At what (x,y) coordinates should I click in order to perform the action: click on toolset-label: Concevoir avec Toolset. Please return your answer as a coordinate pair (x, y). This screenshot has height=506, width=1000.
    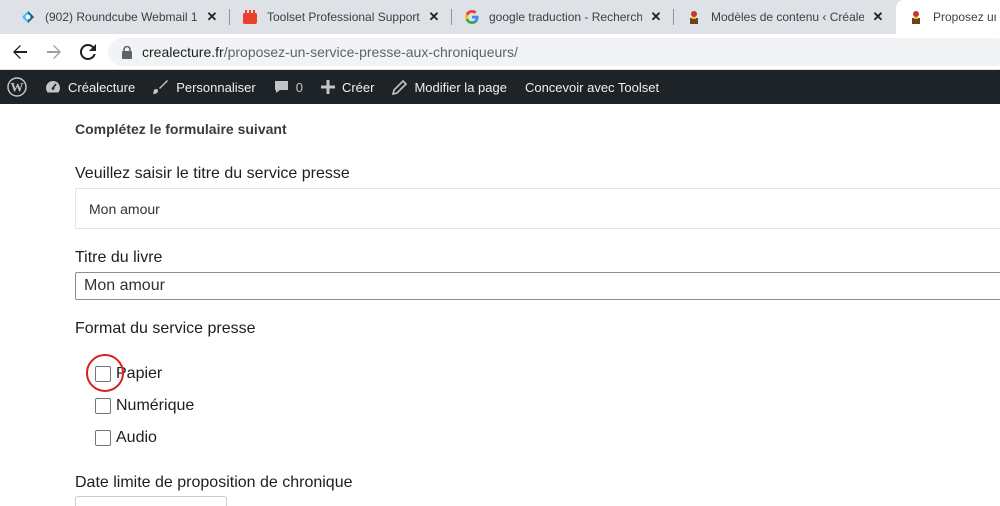
    Looking at the image, I should click on (592, 87).